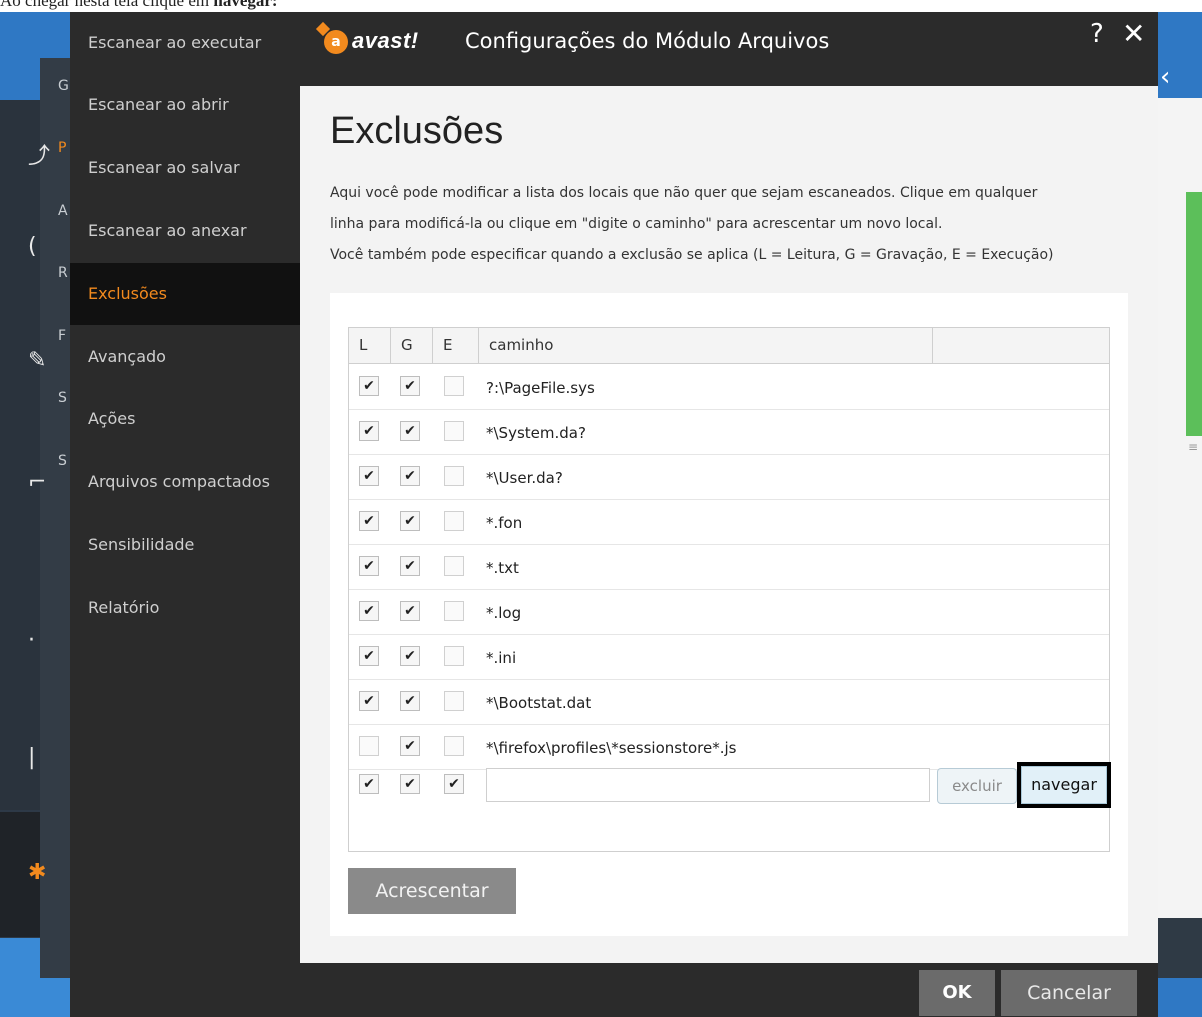 The height and width of the screenshot is (1017, 1202). Describe the element at coordinates (185, 357) in the screenshot. I see `nav-item-avancado: Avançado` at that location.